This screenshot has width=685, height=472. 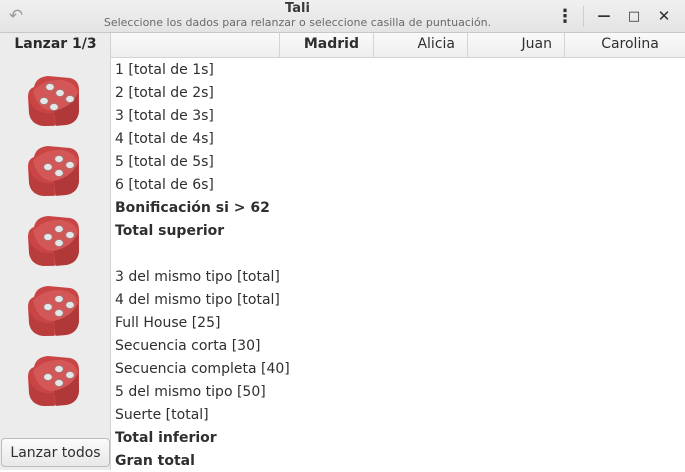 What do you see at coordinates (164, 93) in the screenshot?
I see `score-row-label: 2 [total de 2s]` at bounding box center [164, 93].